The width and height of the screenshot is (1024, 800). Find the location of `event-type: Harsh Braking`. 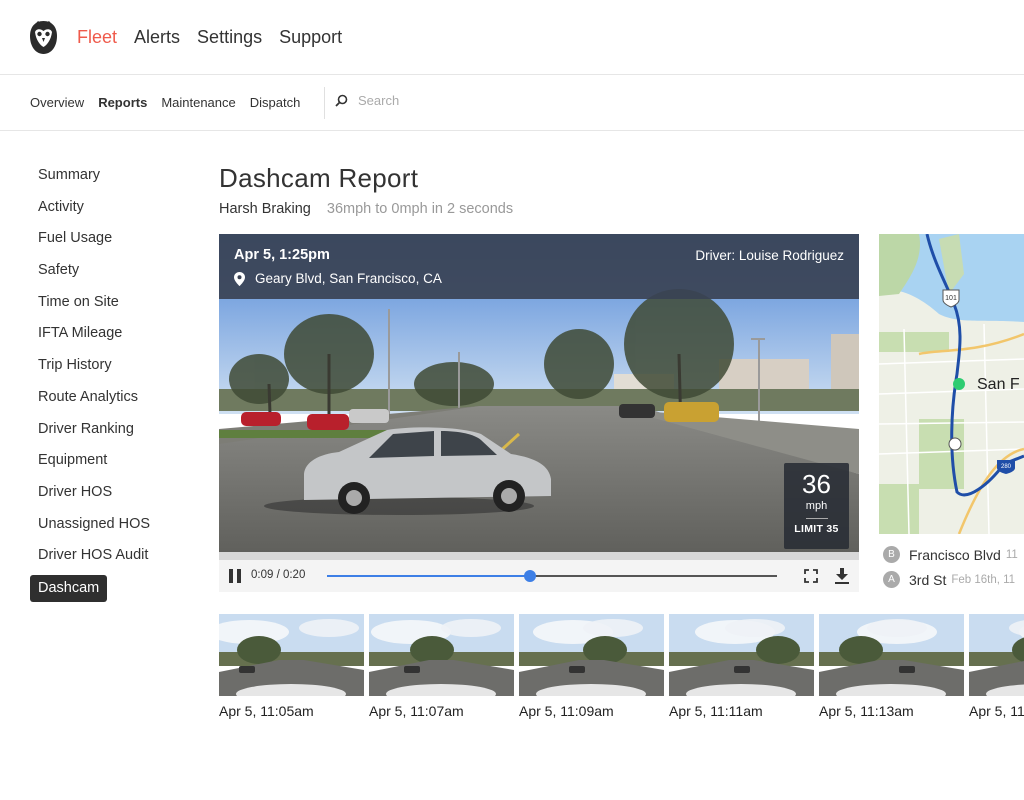

event-type: Harsh Braking is located at coordinates (265, 209).